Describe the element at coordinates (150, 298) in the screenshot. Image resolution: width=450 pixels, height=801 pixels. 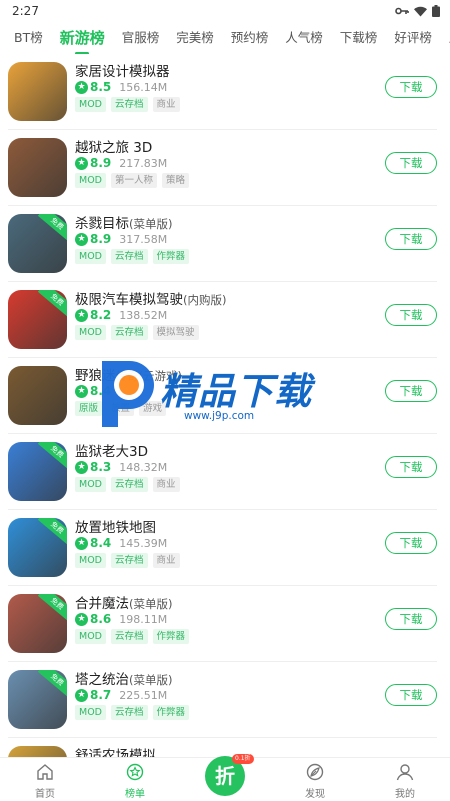
I see `game-title: 极限汽车模拟驾驶(内购版)` at that location.